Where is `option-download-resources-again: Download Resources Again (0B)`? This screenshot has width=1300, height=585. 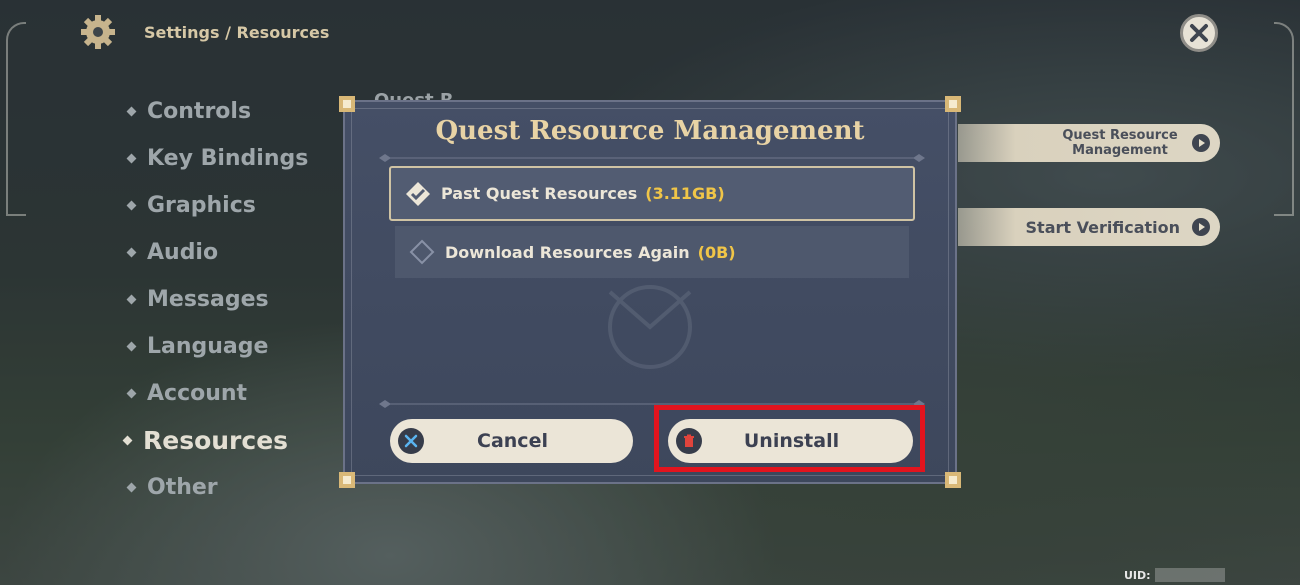 option-download-resources-again: Download Resources Again (0B) is located at coordinates (652, 252).